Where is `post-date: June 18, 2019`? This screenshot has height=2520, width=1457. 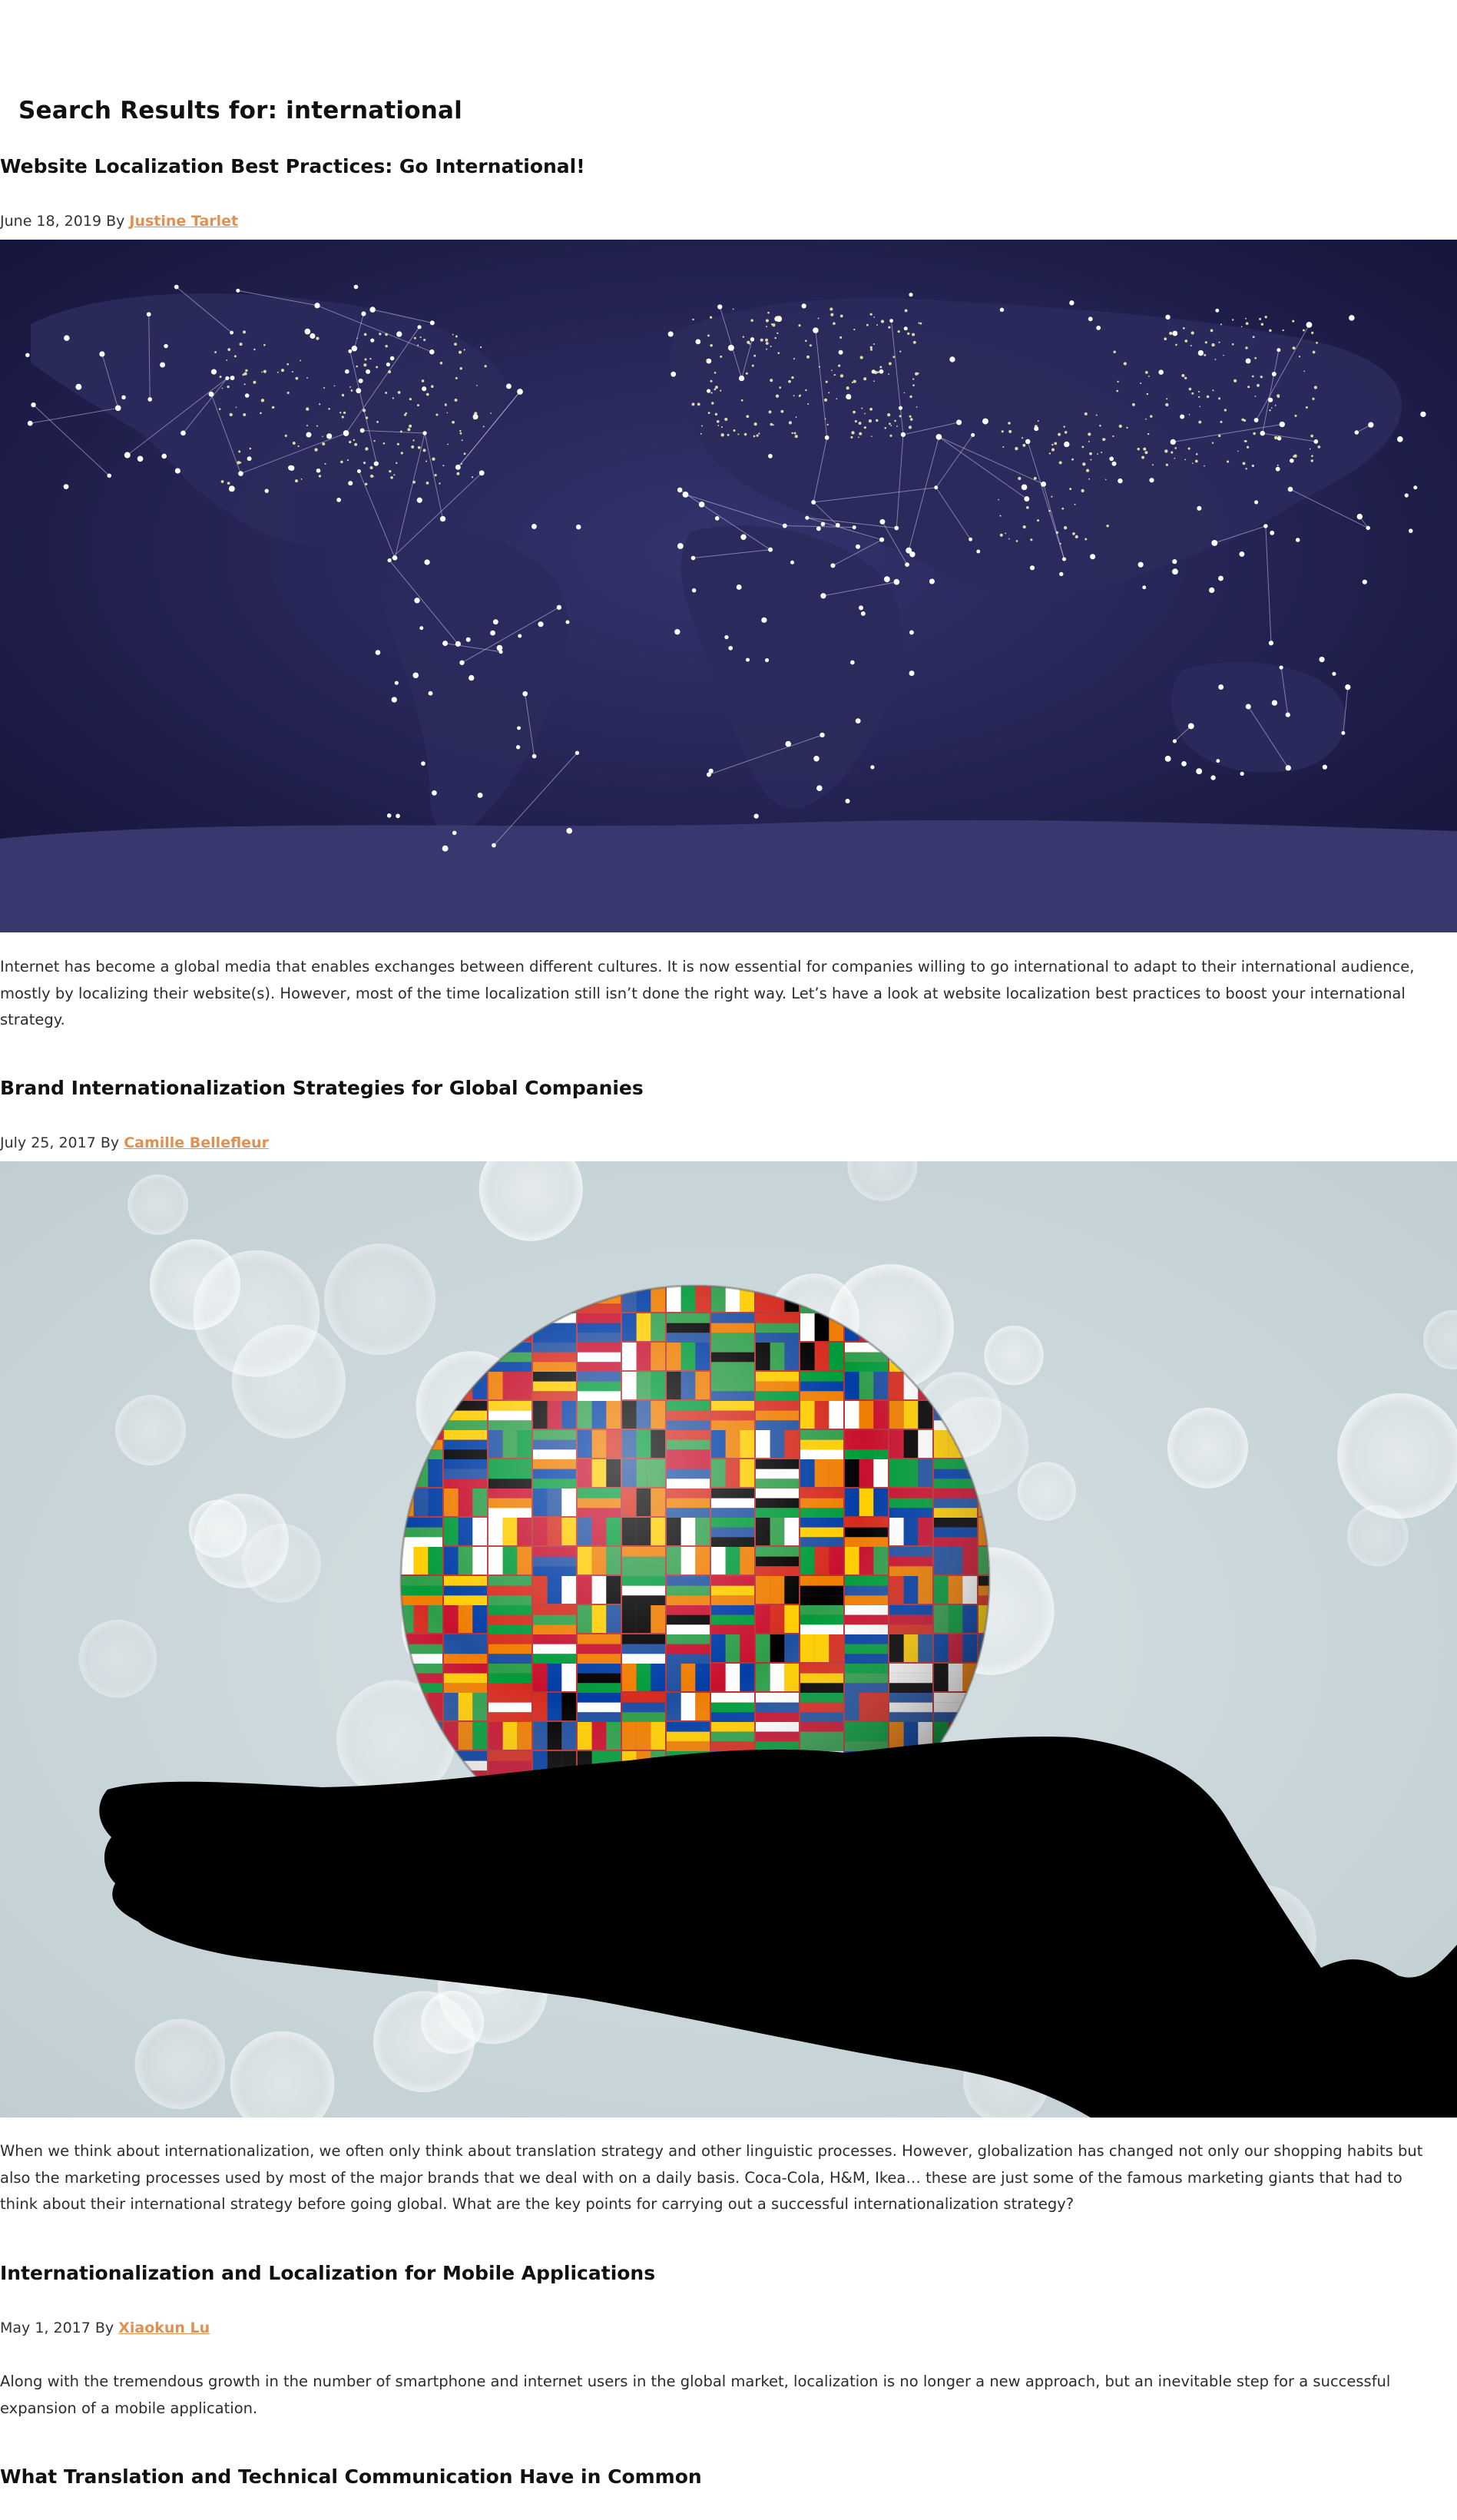
post-date: June 18, 2019 is located at coordinates (51, 222).